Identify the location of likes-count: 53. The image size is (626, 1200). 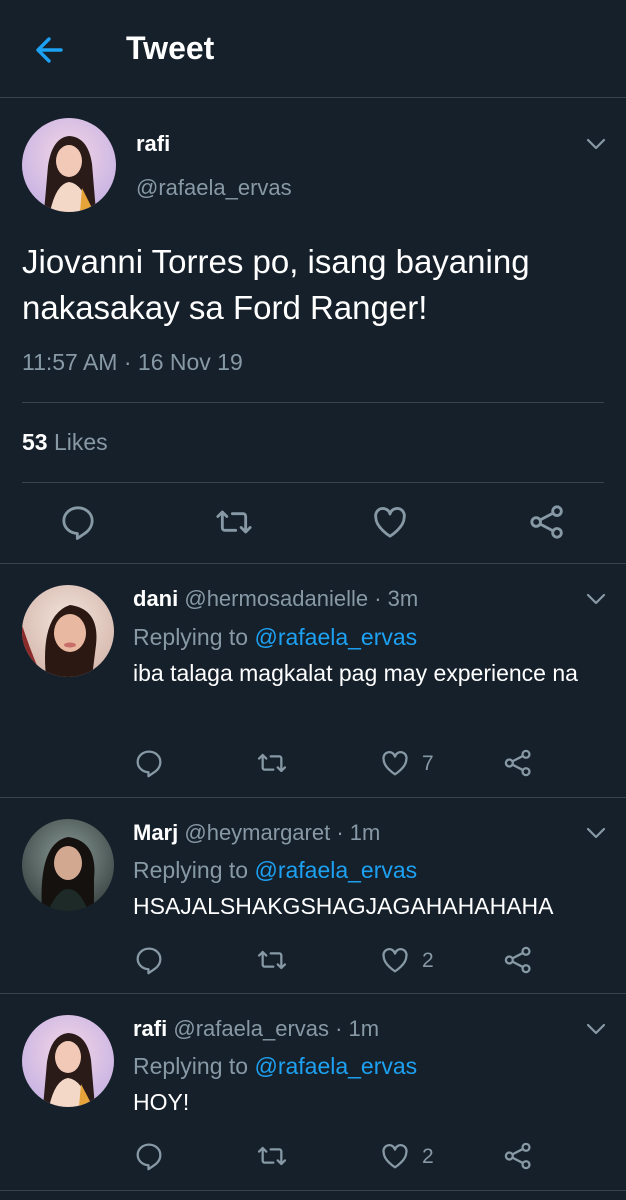
(35, 442).